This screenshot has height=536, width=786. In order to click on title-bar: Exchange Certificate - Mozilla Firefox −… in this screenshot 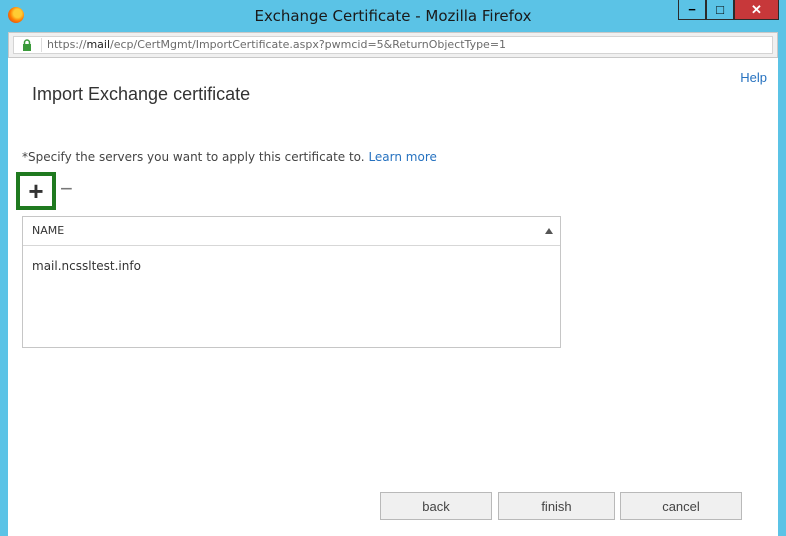, I will do `click(393, 16)`.